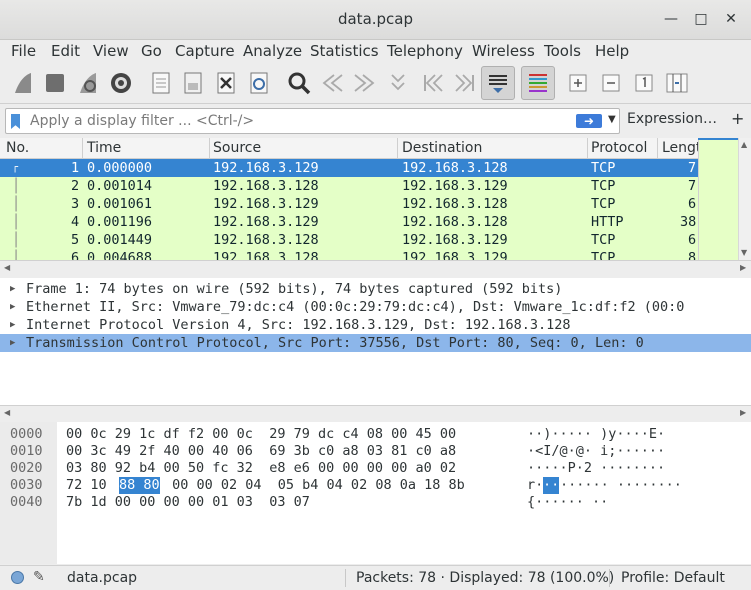  I want to click on last-packet-icon, so click(465, 83).